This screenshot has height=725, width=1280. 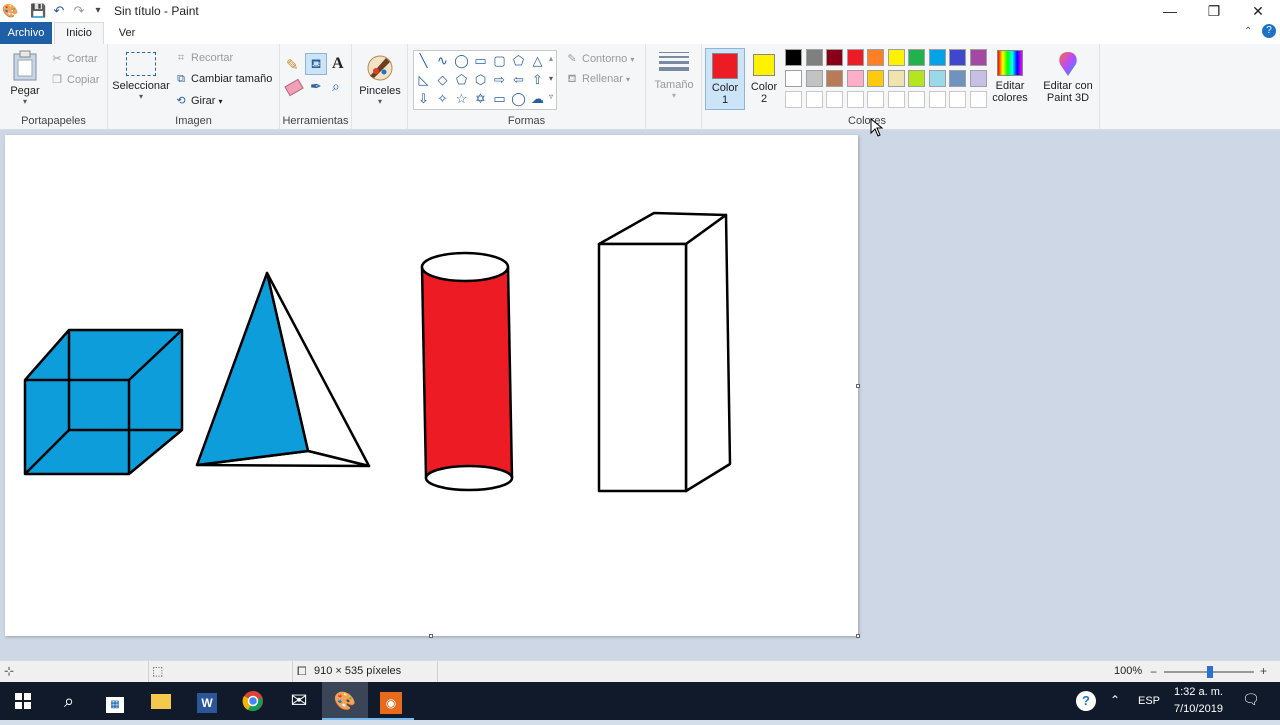 What do you see at coordinates (1198, 709) in the screenshot?
I see `clock-date: 7/10/2019` at bounding box center [1198, 709].